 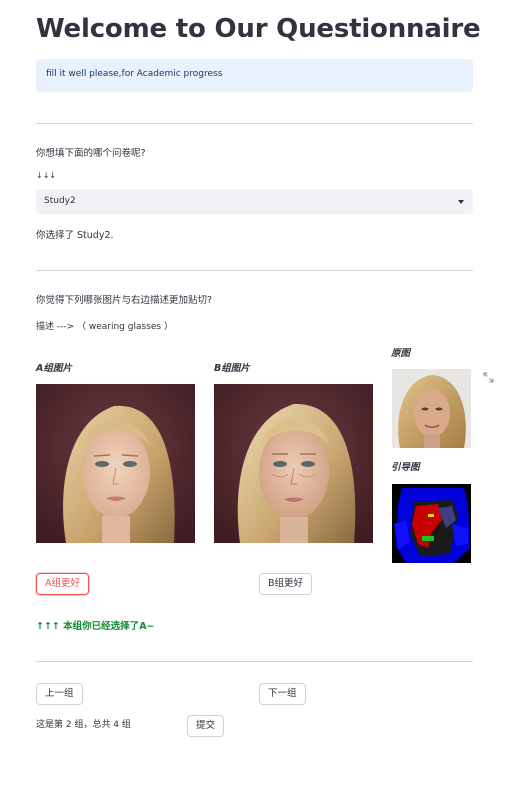 I want to click on group-a-label: A组图片, so click(x=54, y=368).